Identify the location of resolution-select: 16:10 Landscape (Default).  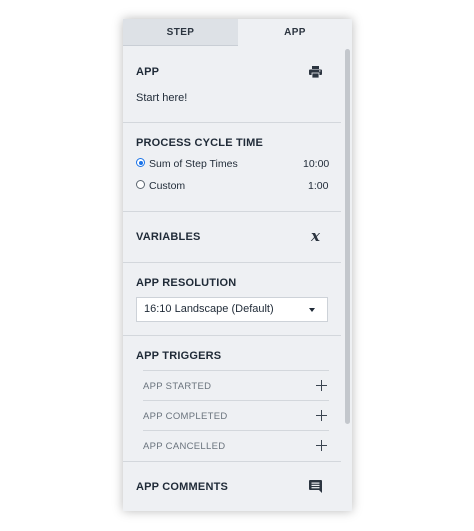
(232, 309).